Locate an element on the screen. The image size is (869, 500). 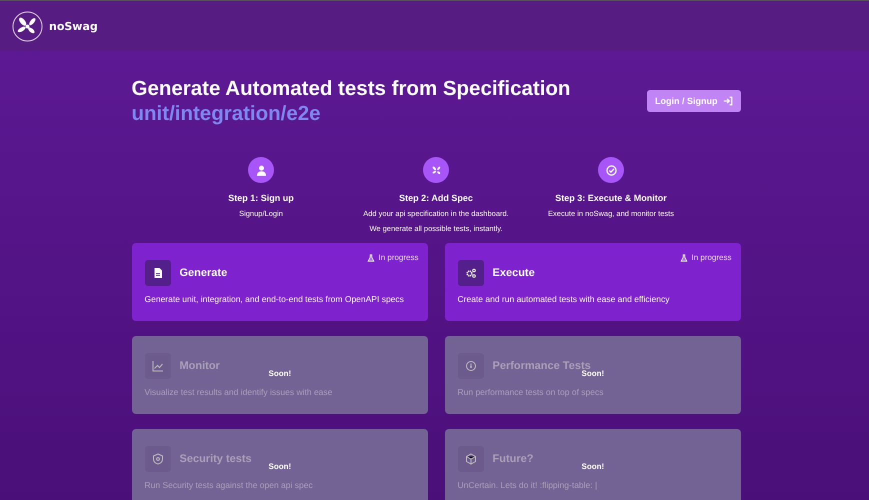
card-description: UnCertain. Lets do it! :flipping-table: | is located at coordinates (528, 485).